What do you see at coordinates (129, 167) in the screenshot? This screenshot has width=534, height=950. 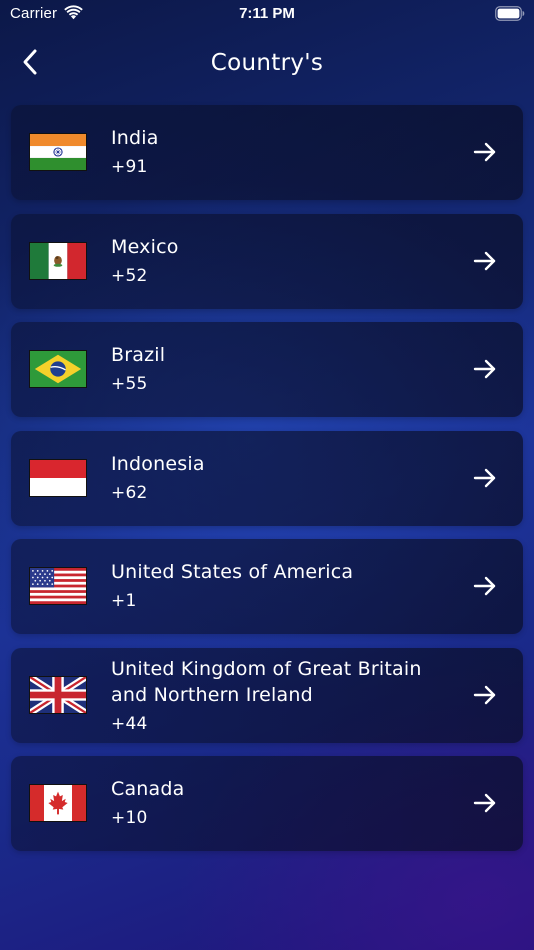 I see `dial-code: +91` at bounding box center [129, 167].